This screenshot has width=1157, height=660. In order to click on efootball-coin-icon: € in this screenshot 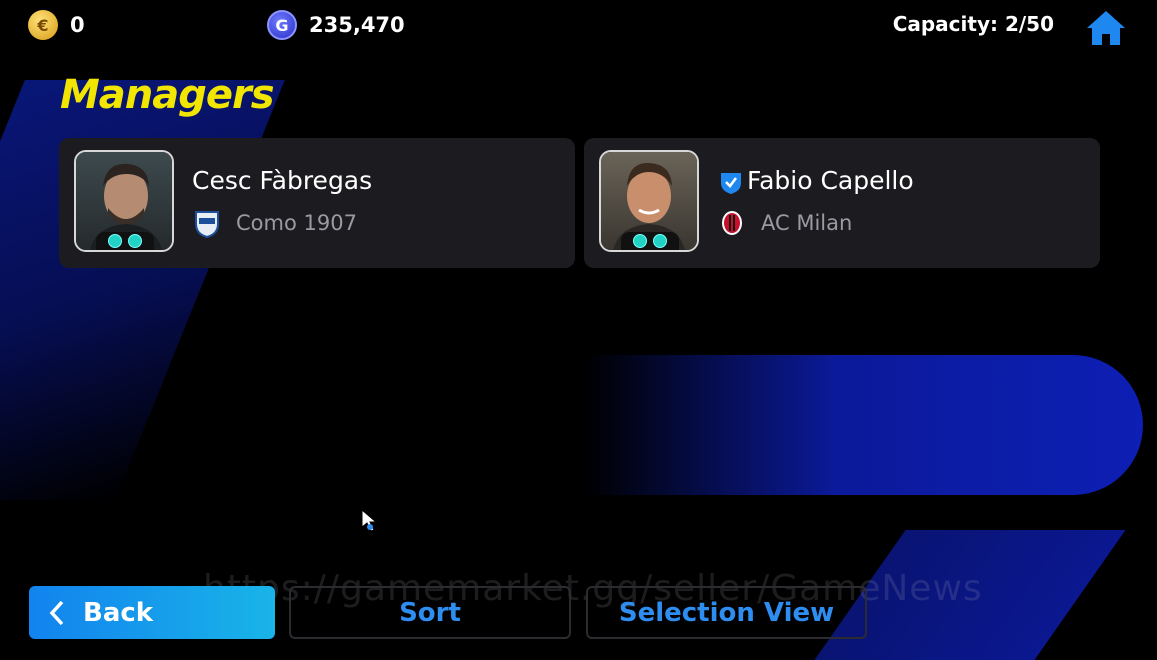, I will do `click(43, 25)`.